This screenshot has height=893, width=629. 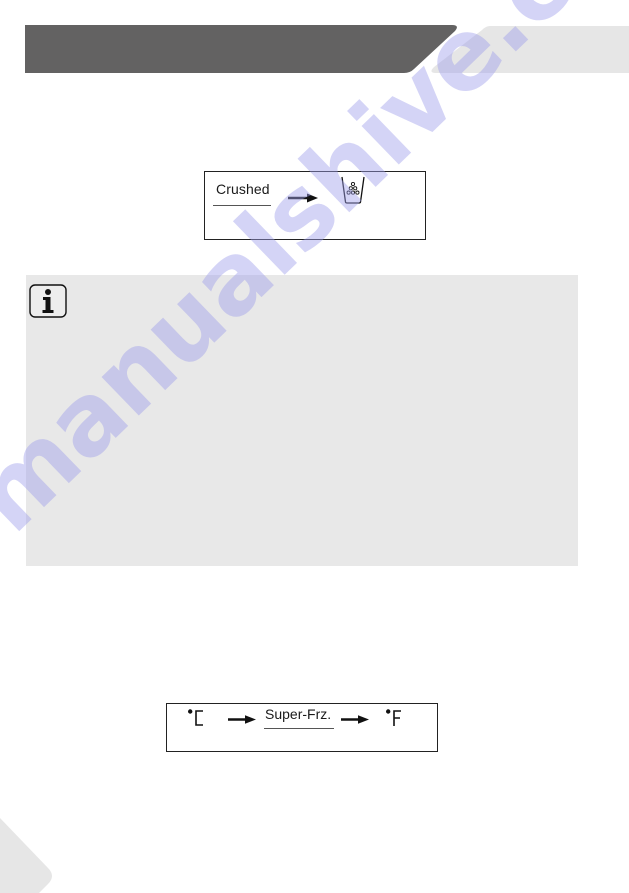 I want to click on crushed-label-underline, so click(x=242, y=205).